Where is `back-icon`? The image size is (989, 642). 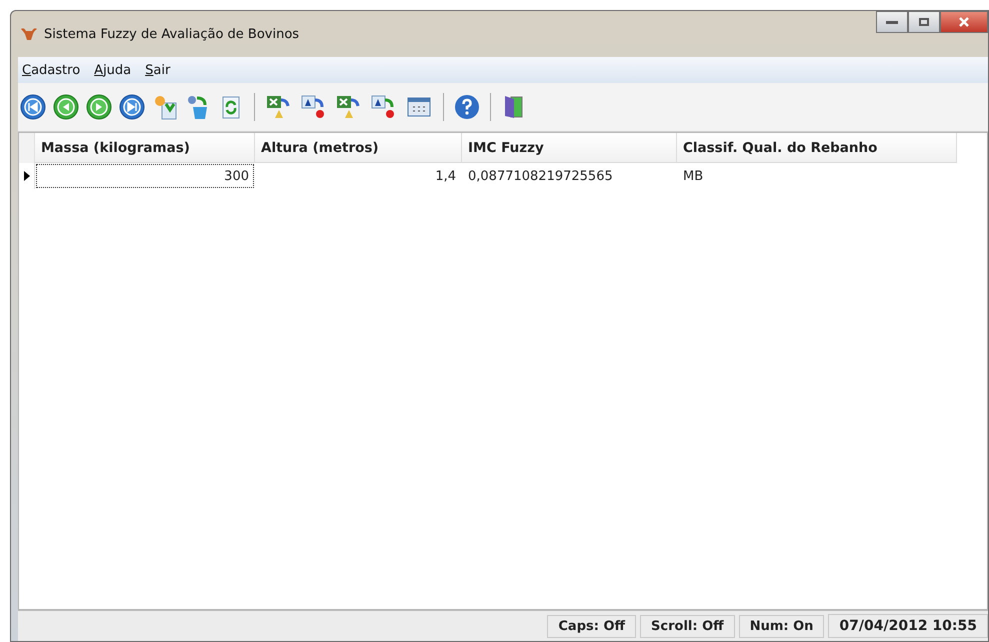 back-icon is located at coordinates (66, 107).